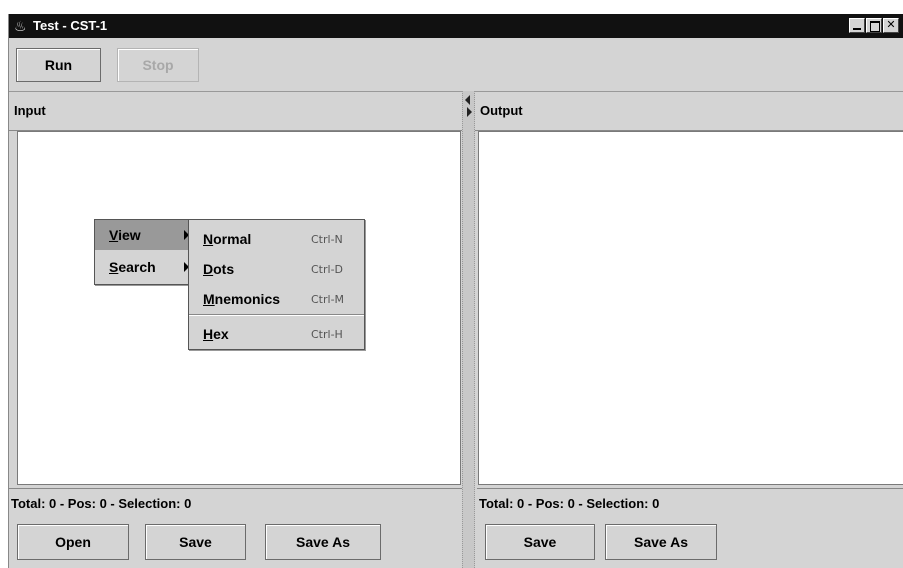 The width and height of the screenshot is (903, 568). Describe the element at coordinates (323, 542) in the screenshot. I see `input-save-as-button: Save As` at that location.